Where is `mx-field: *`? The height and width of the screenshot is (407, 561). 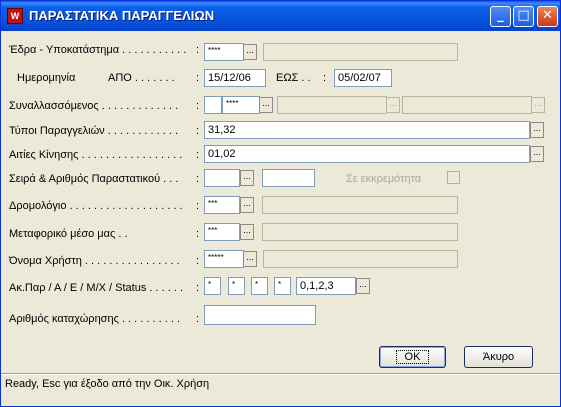
mx-field: * is located at coordinates (282, 286).